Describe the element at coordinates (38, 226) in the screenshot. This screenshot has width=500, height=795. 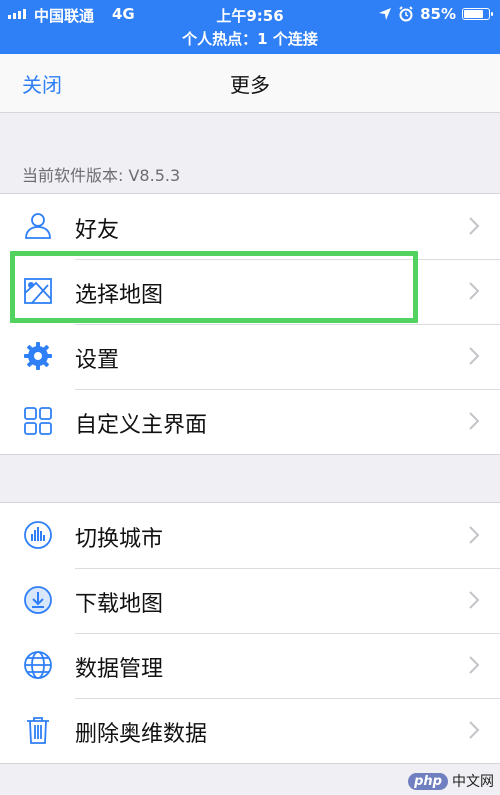
I see `user-icon` at that location.